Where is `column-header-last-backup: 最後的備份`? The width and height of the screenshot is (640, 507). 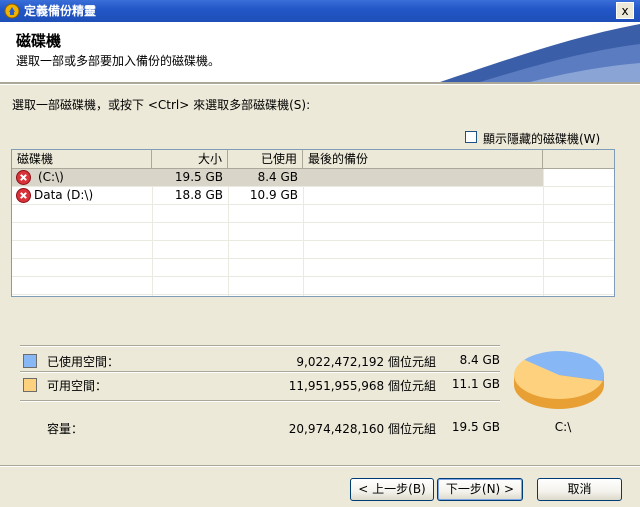 column-header-last-backup: 最後的備份 is located at coordinates (423, 159).